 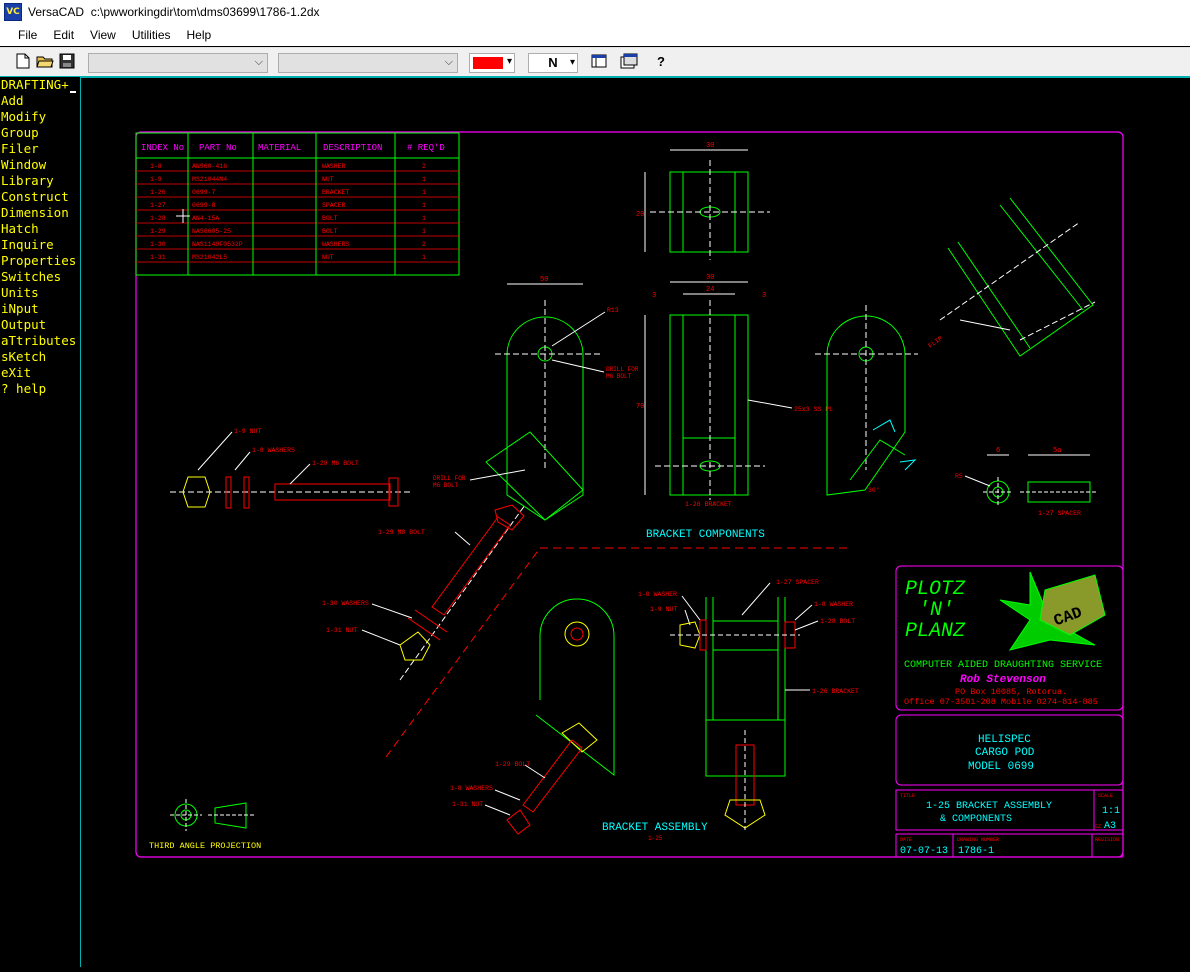 I want to click on bom-cell: 1-8, so click(x=156, y=166).